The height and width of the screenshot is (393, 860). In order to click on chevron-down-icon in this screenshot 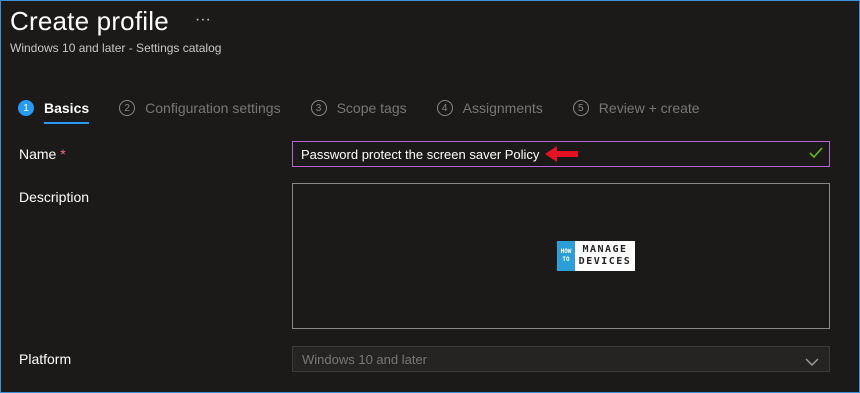, I will do `click(812, 363)`.